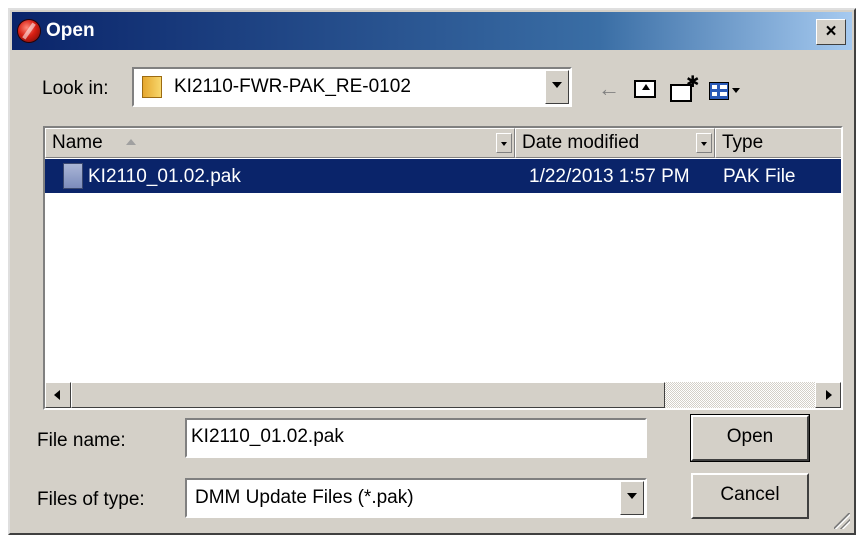 This screenshot has width=863, height=542. What do you see at coordinates (704, 143) in the screenshot?
I see `column-dropdown-date` at bounding box center [704, 143].